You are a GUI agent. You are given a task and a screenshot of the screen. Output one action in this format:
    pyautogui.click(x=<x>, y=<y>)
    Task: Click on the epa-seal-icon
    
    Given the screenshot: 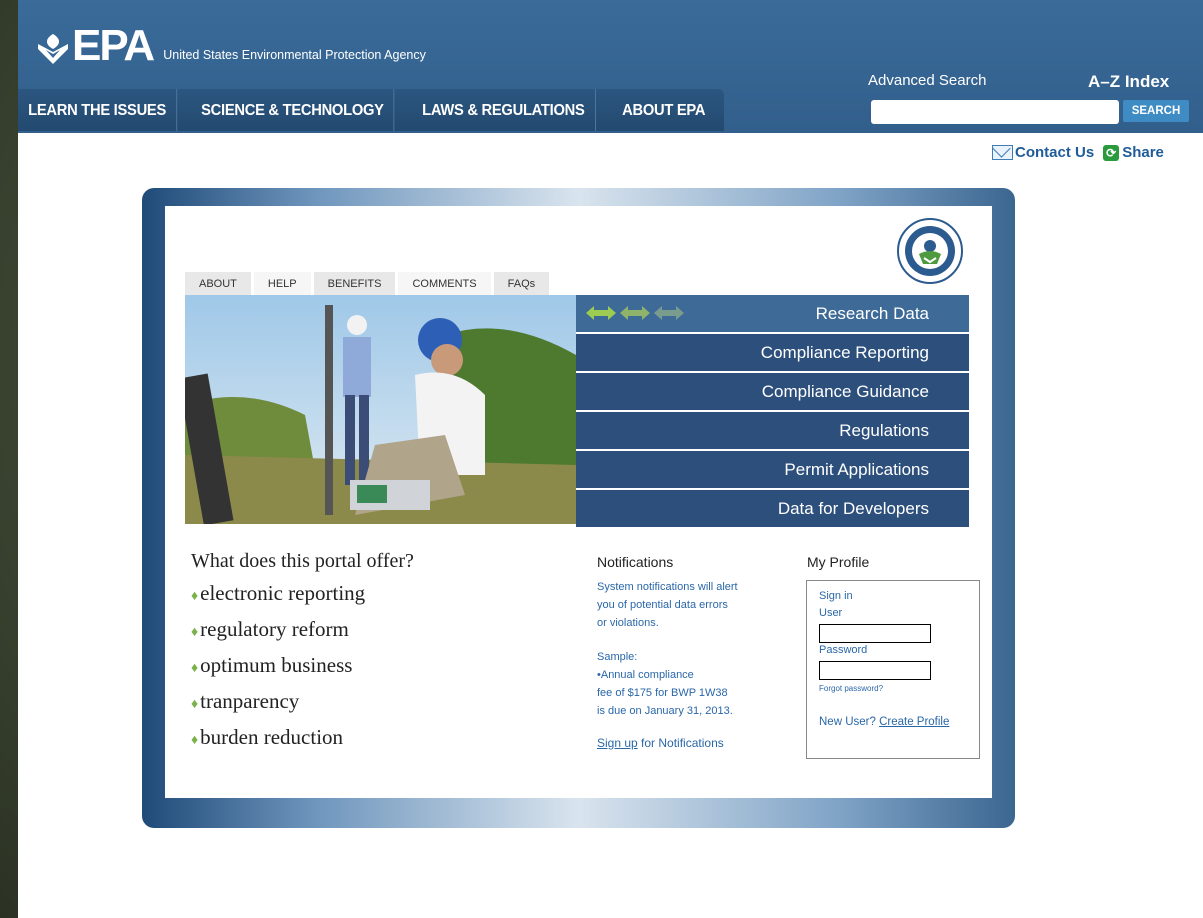 What is the action you would take?
    pyautogui.click(x=930, y=251)
    